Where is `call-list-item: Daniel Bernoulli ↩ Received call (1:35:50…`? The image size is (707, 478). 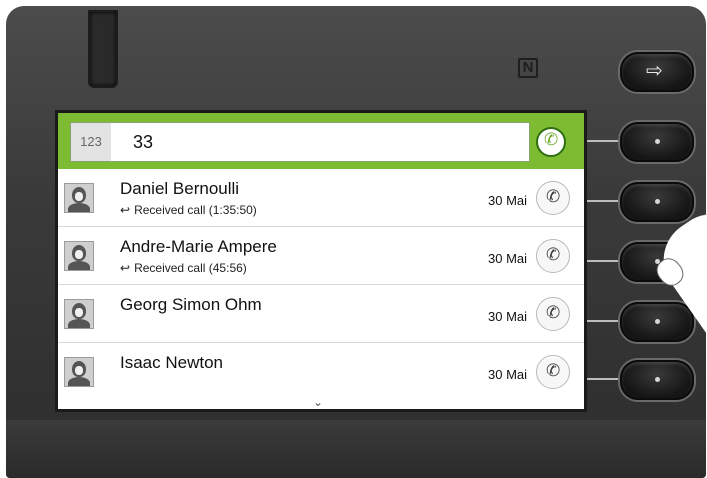 call-list-item: Daniel Bernoulli ↩ Received call (1:35:50… is located at coordinates (321, 198).